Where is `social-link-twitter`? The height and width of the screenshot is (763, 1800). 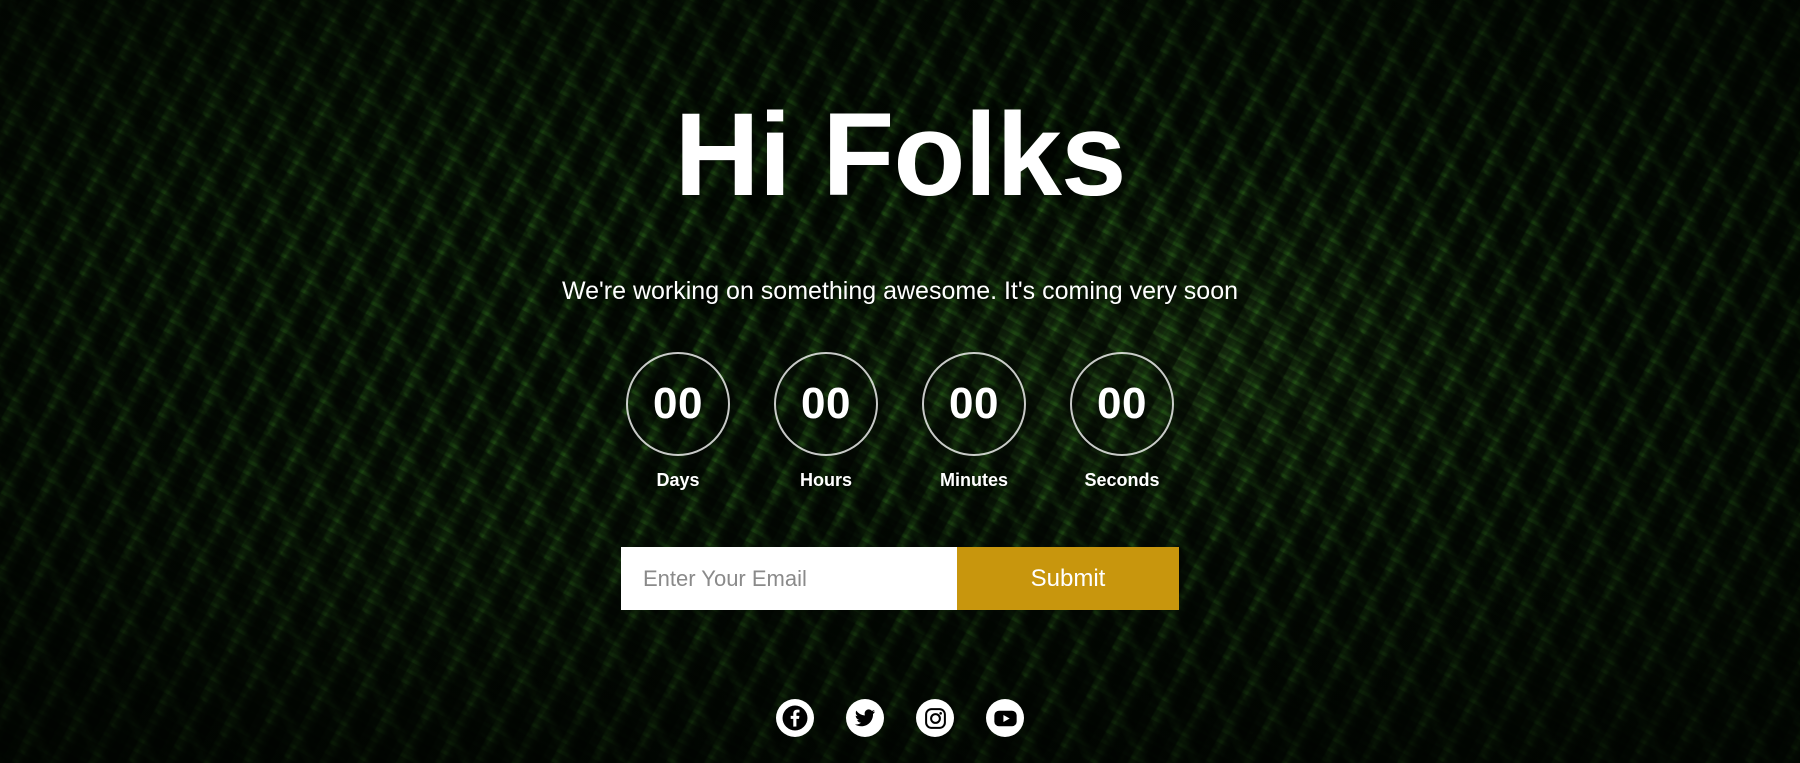
social-link-twitter is located at coordinates (865, 718).